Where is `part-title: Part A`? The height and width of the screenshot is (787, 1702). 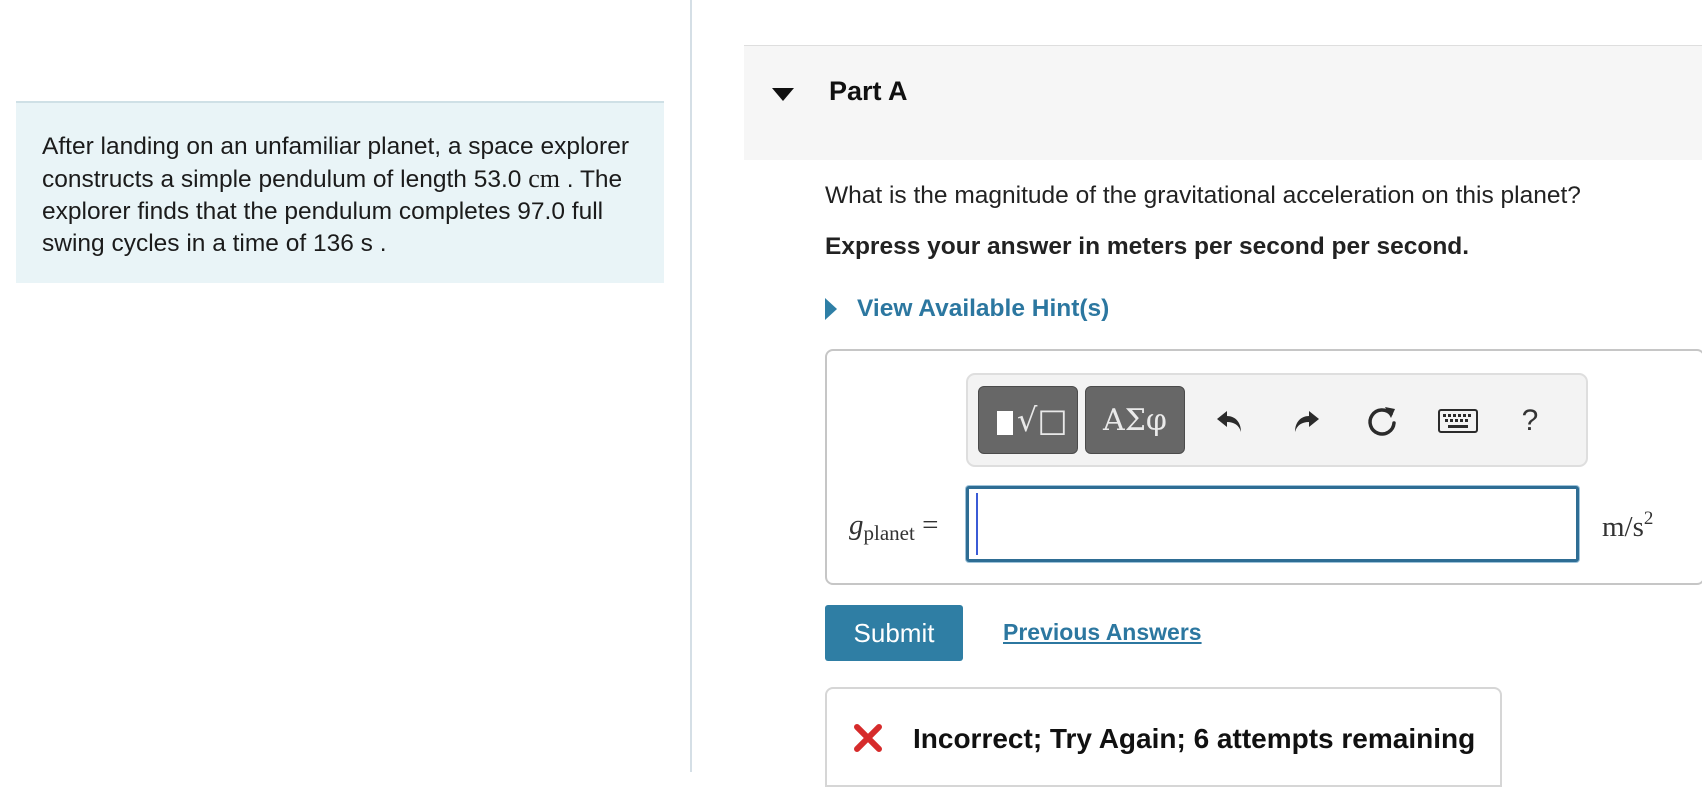
part-title: Part A is located at coordinates (868, 91).